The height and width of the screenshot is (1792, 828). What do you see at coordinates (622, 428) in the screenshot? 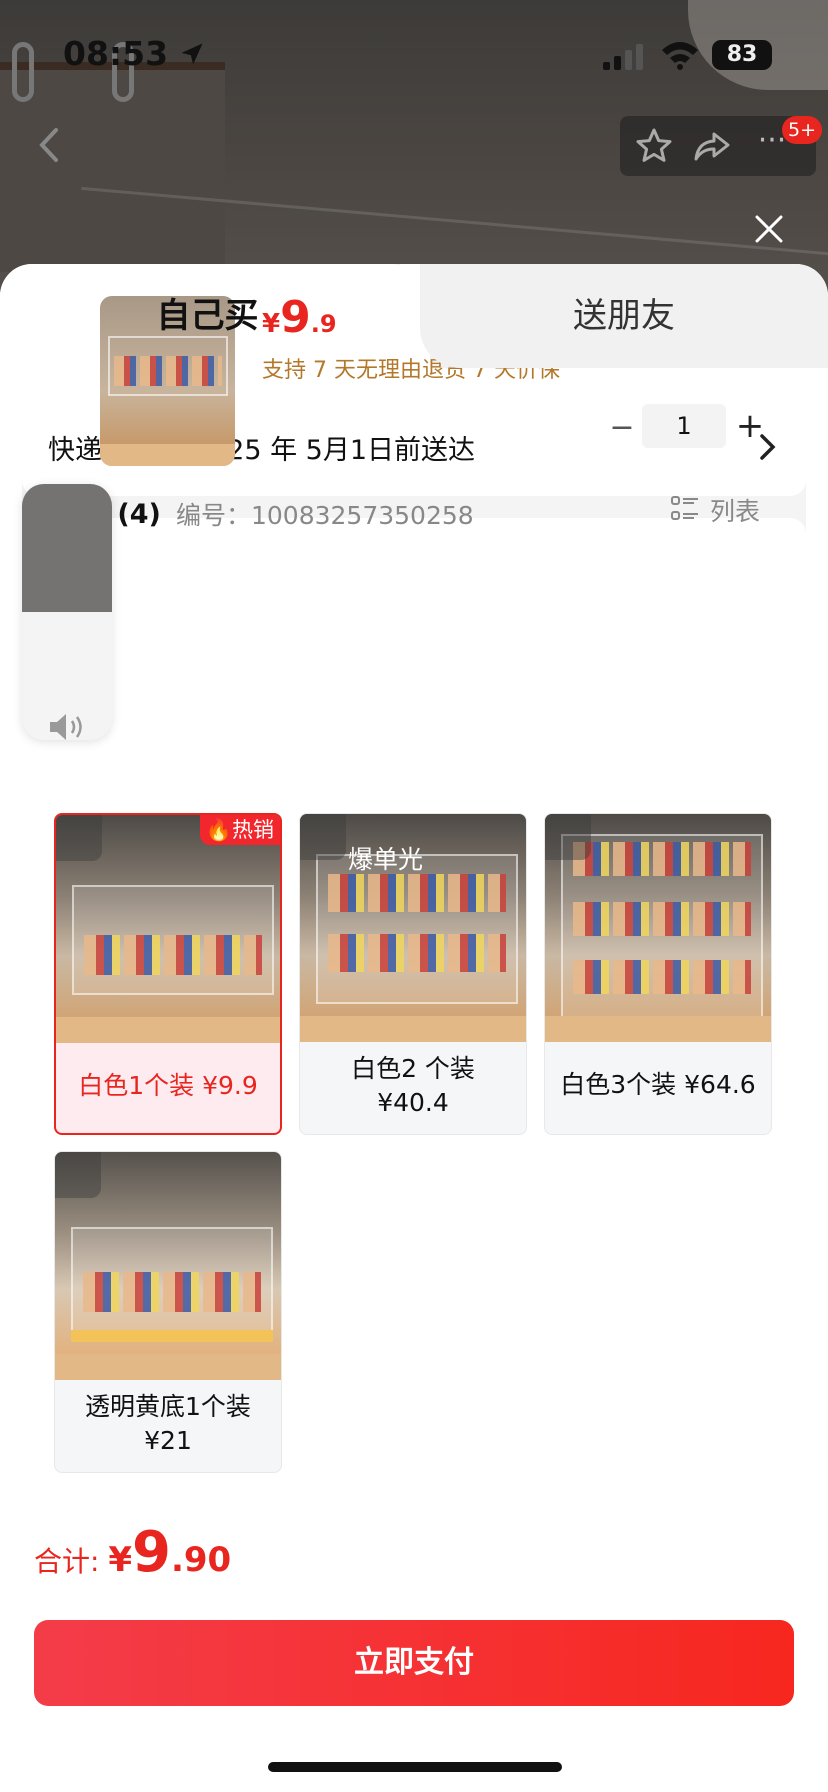
I see `quantity-decrease-button: −` at bounding box center [622, 428].